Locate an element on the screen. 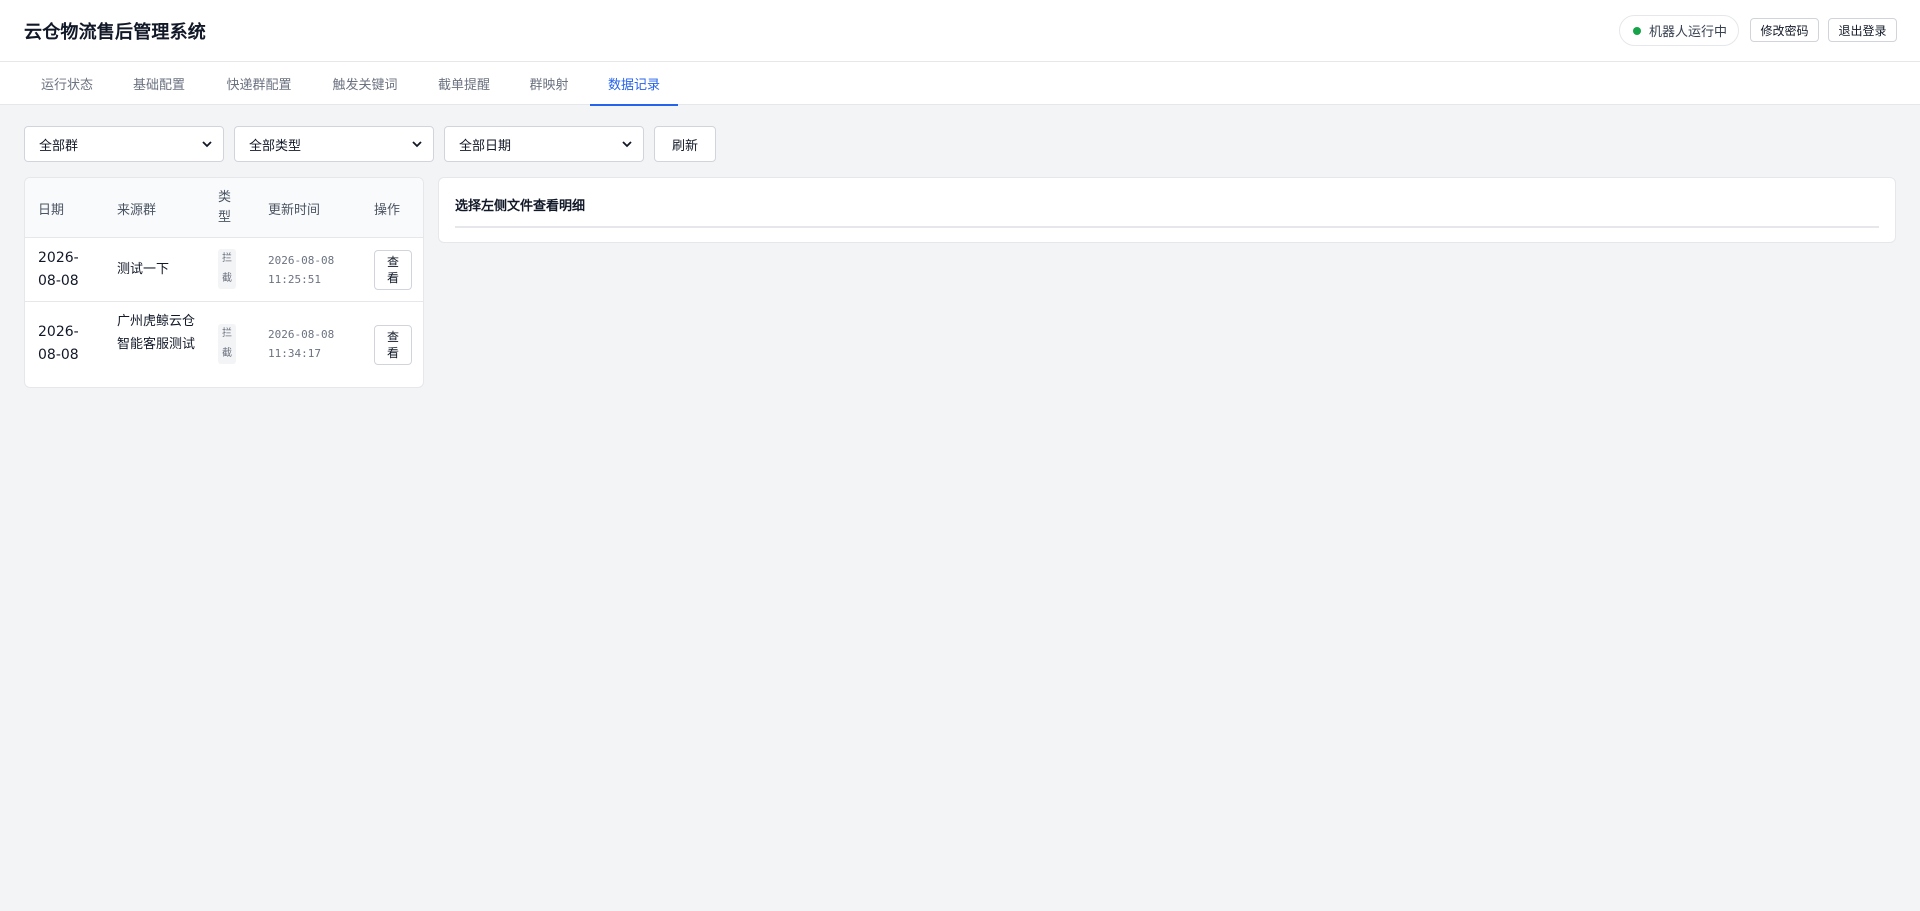 Image resolution: width=1920 pixels, height=911 pixels. detail-divider is located at coordinates (1167, 227).